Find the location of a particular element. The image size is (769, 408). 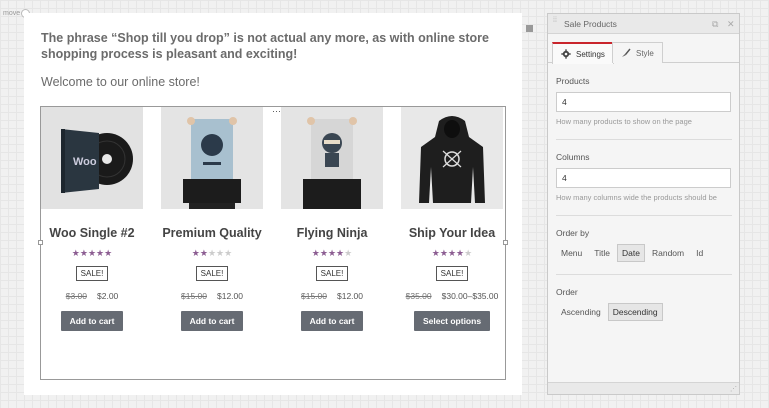

order-by-option-title: Title is located at coordinates (602, 253).